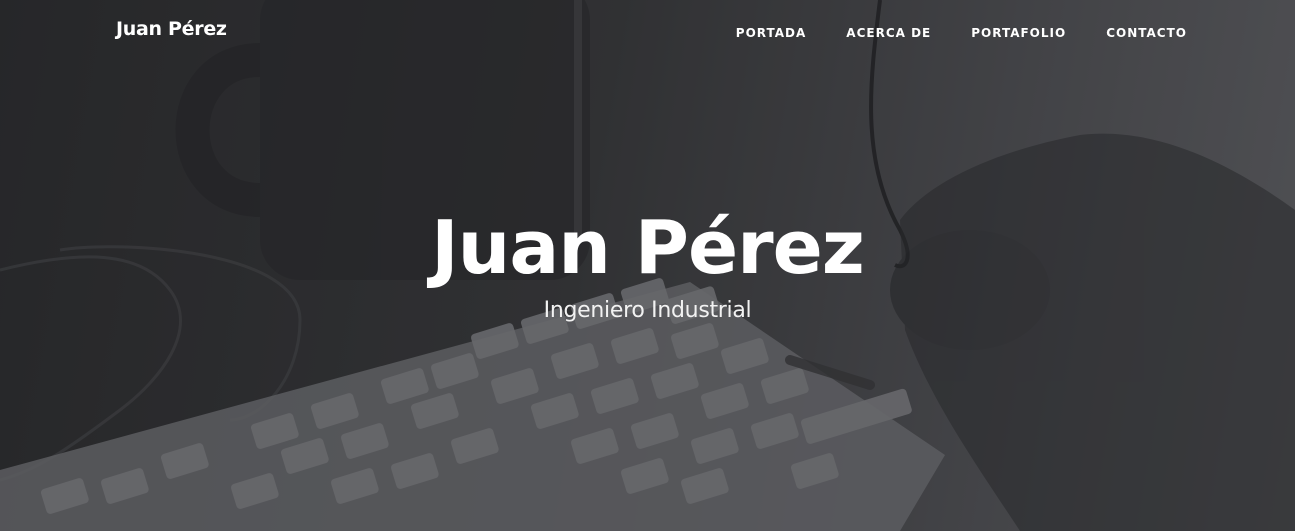  I want to click on nav-links: PORTADA ACERCA DE PORTAFOLIO CONTACTO, so click(941, 33).